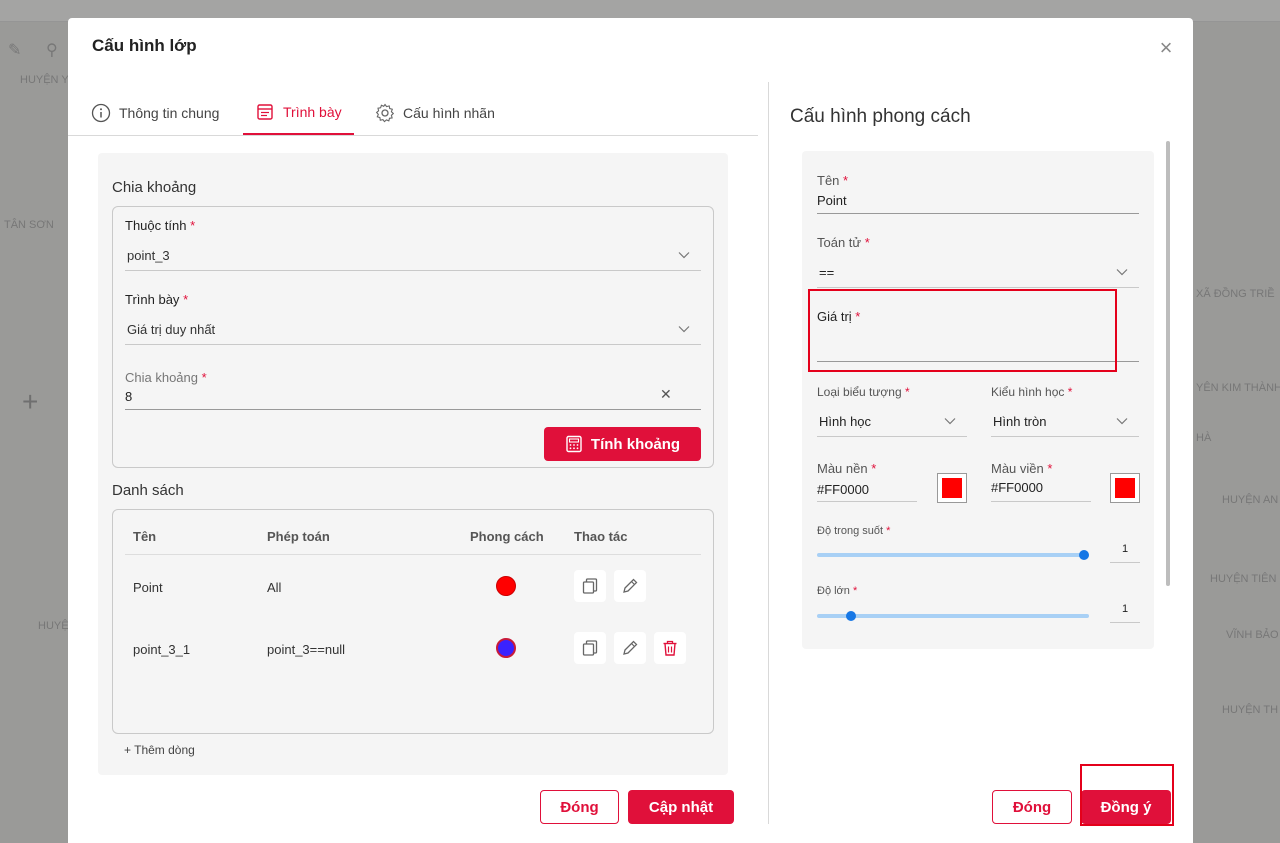 Image resolution: width=1280 pixels, height=843 pixels. Describe the element at coordinates (1065, 436) in the screenshot. I see `geometry-underline` at that location.